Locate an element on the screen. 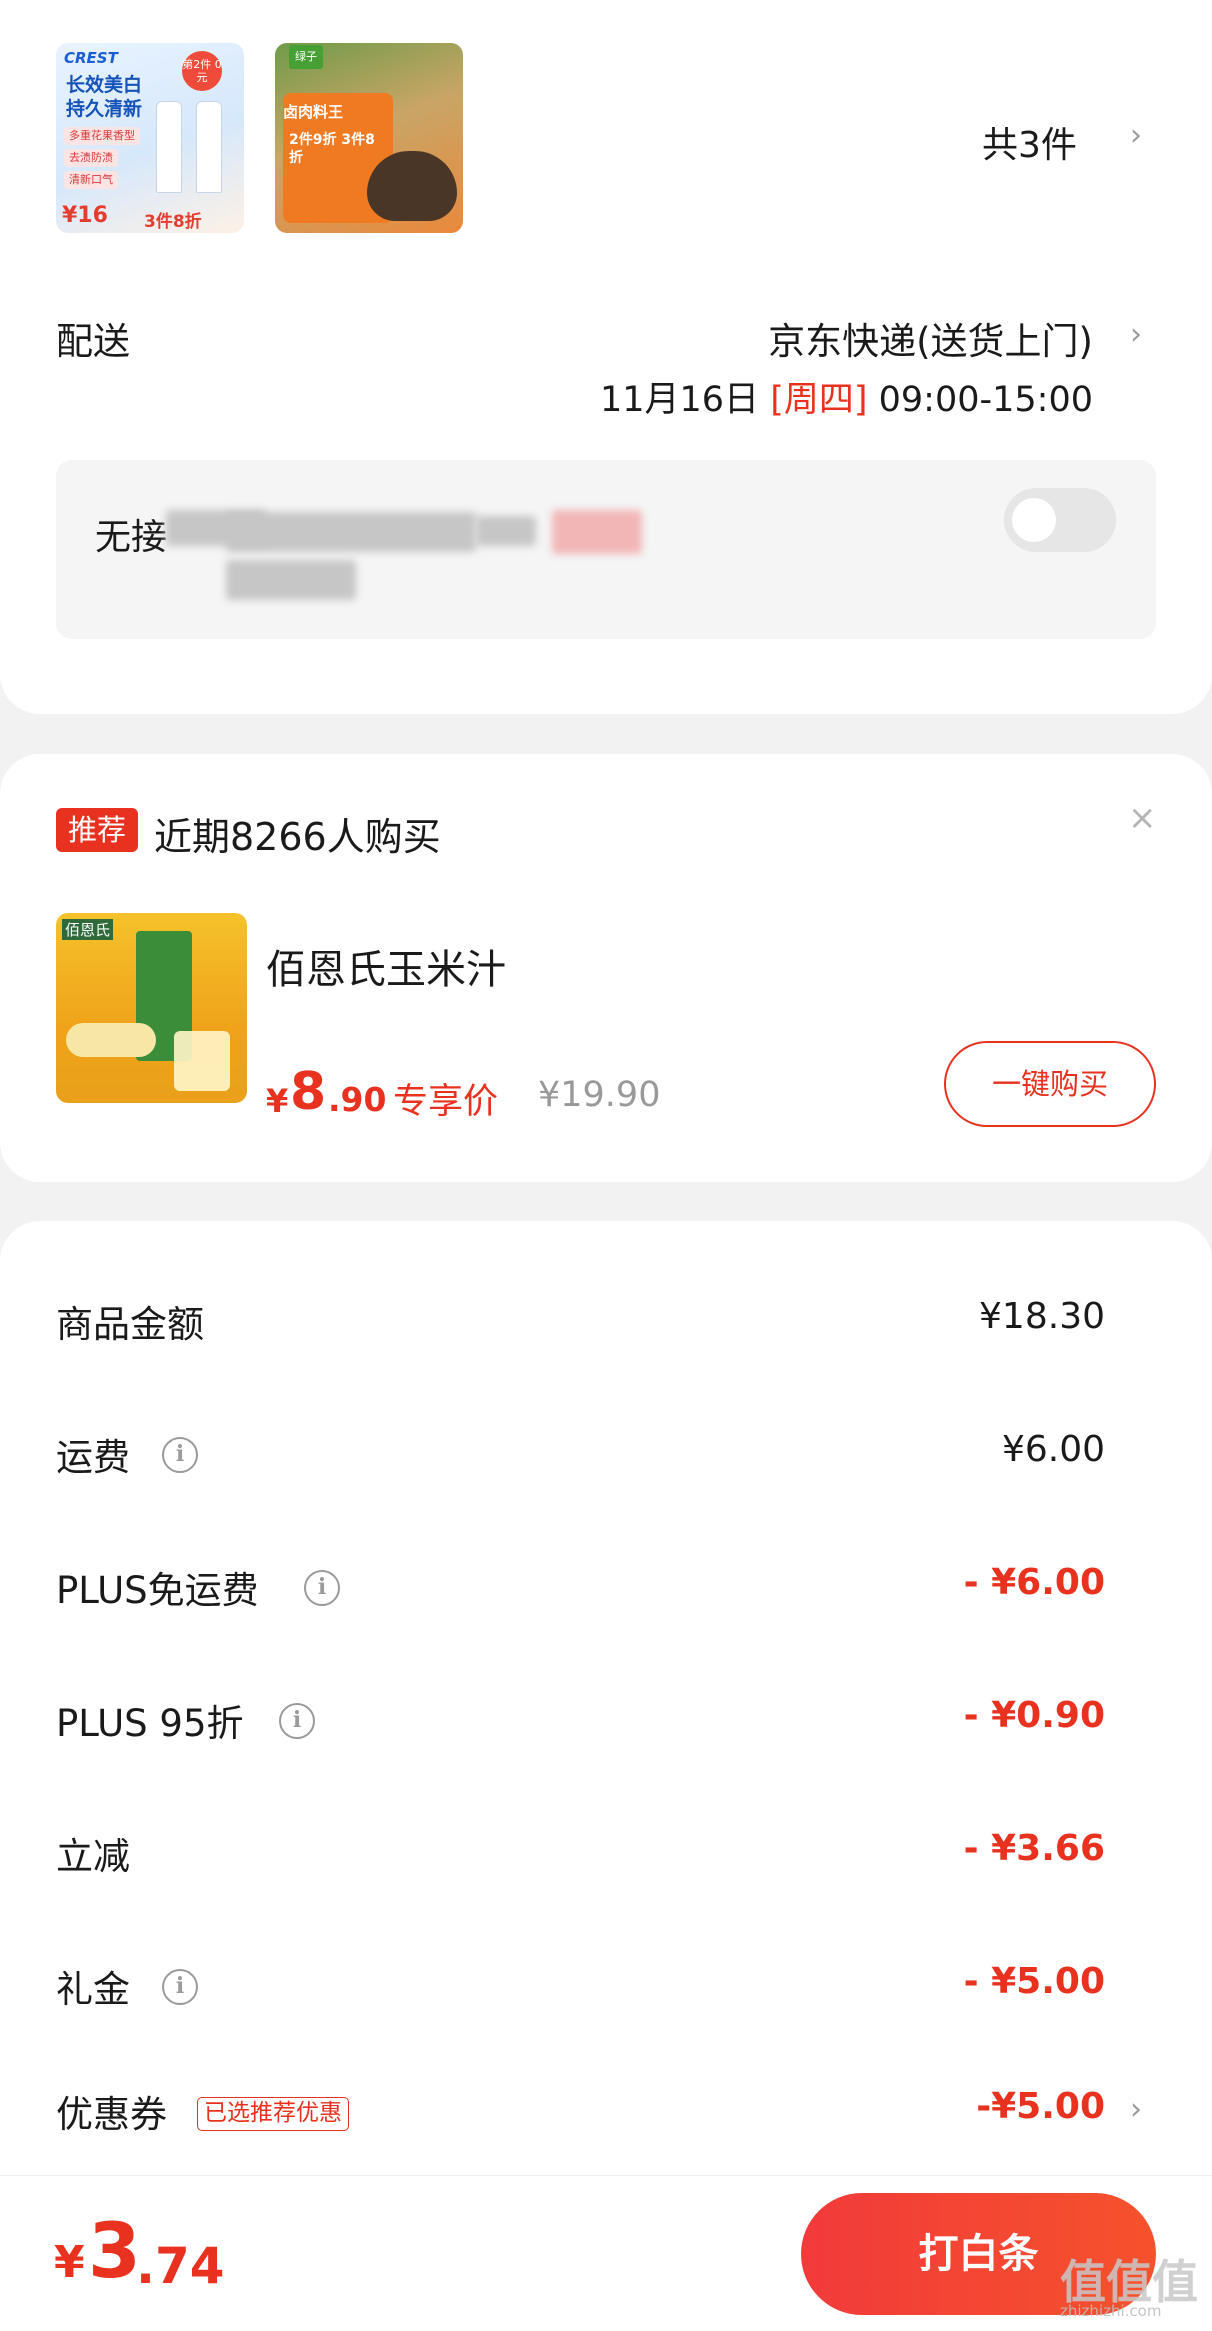 Image resolution: width=1212 pixels, height=2331 pixels. price-decimal: .90 is located at coordinates (357, 1099).